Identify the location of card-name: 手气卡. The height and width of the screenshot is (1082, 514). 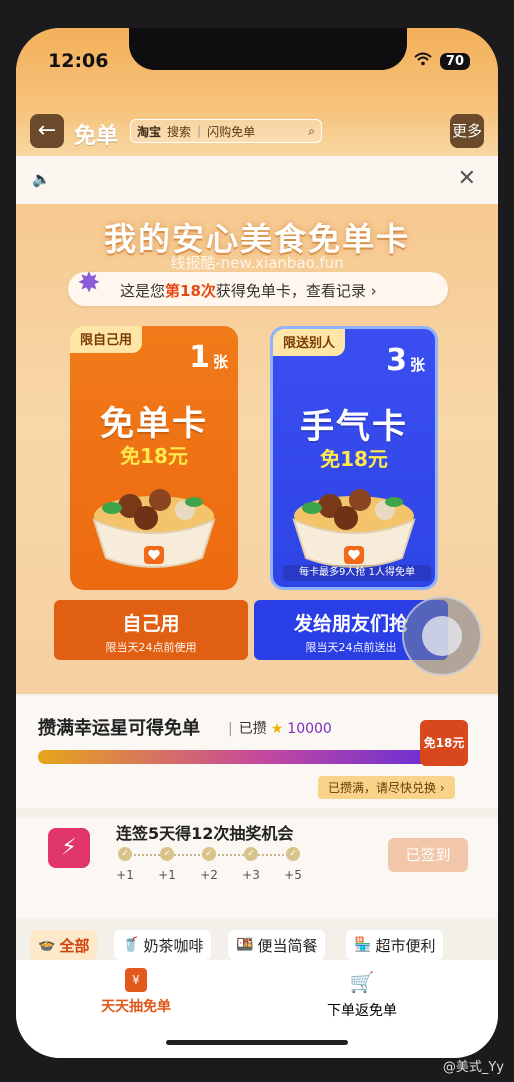
(354, 427).